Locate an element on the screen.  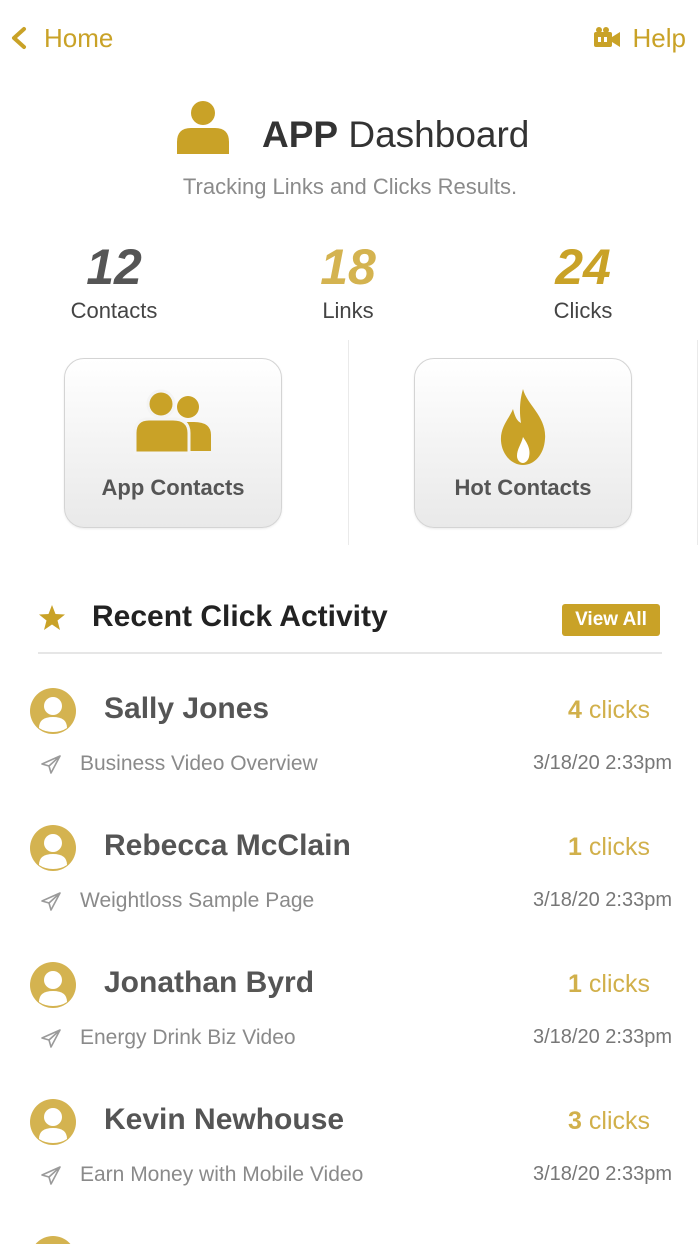
page-title-rest: Dashboard is located at coordinates (439, 134).